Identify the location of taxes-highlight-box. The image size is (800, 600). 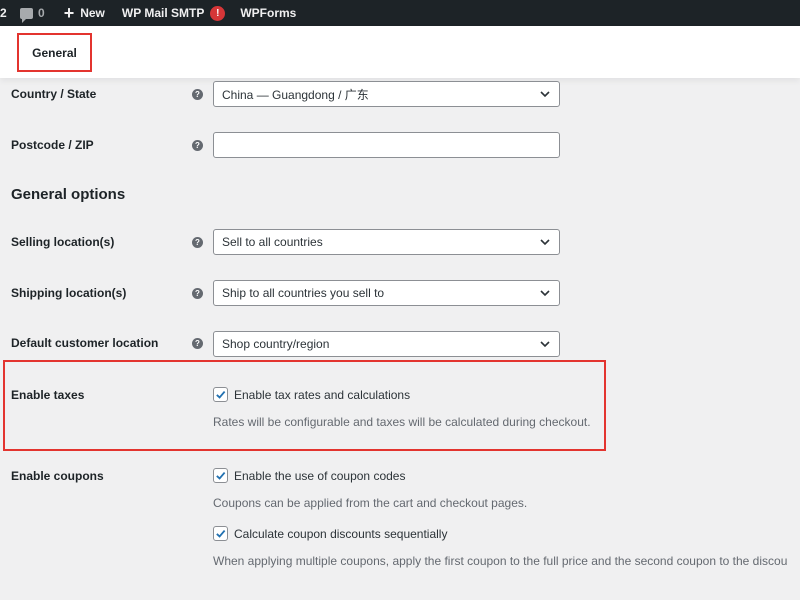
(304, 405).